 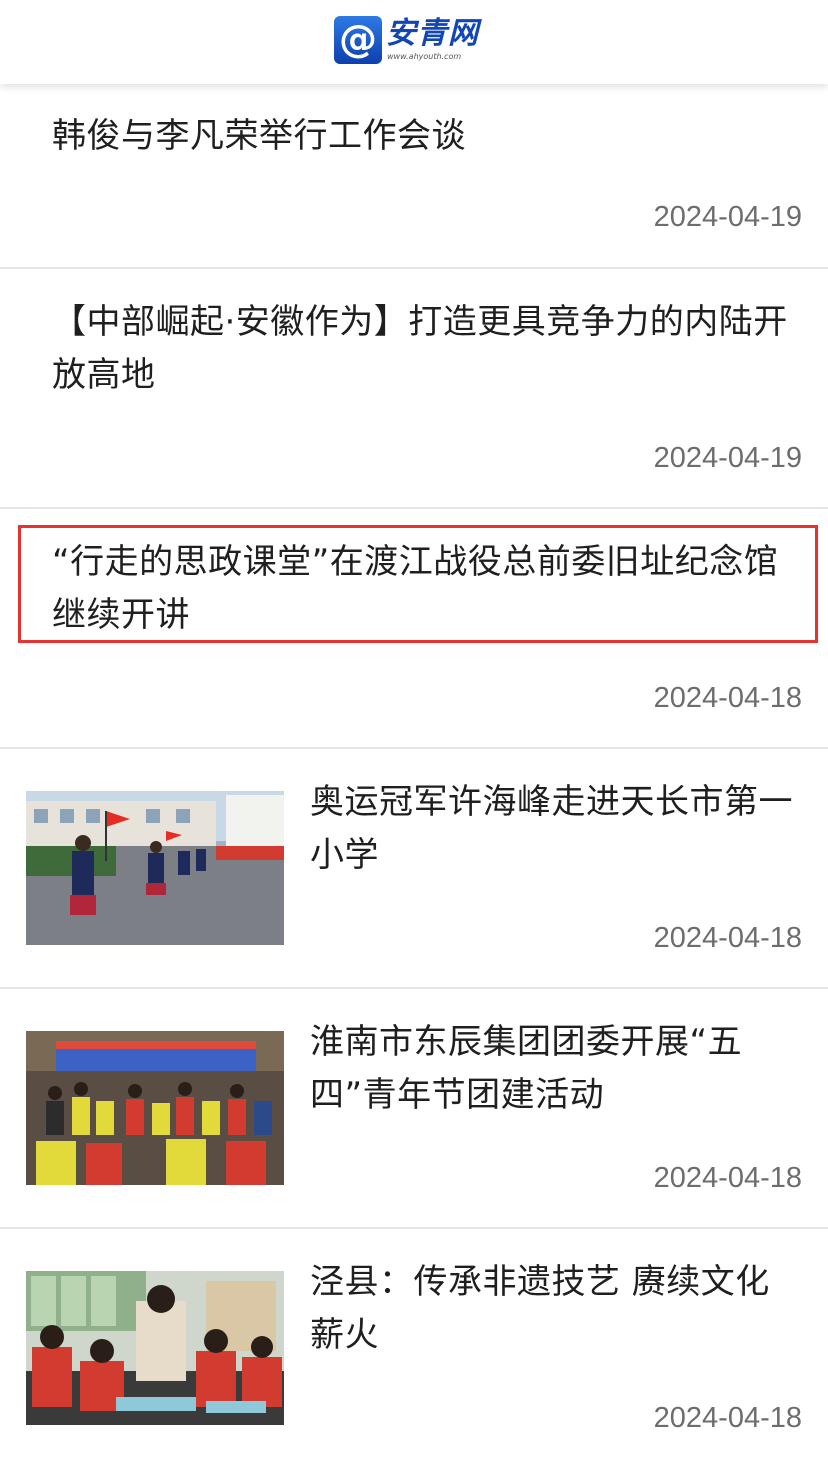 I want to click on at-sign-icon: @, so click(x=358, y=40).